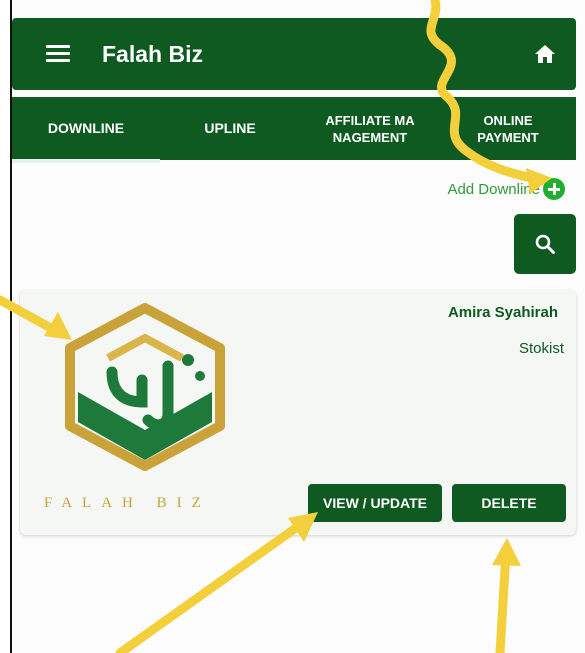 The image size is (585, 653). I want to click on tab-downline: DOWNLINE, so click(86, 130).